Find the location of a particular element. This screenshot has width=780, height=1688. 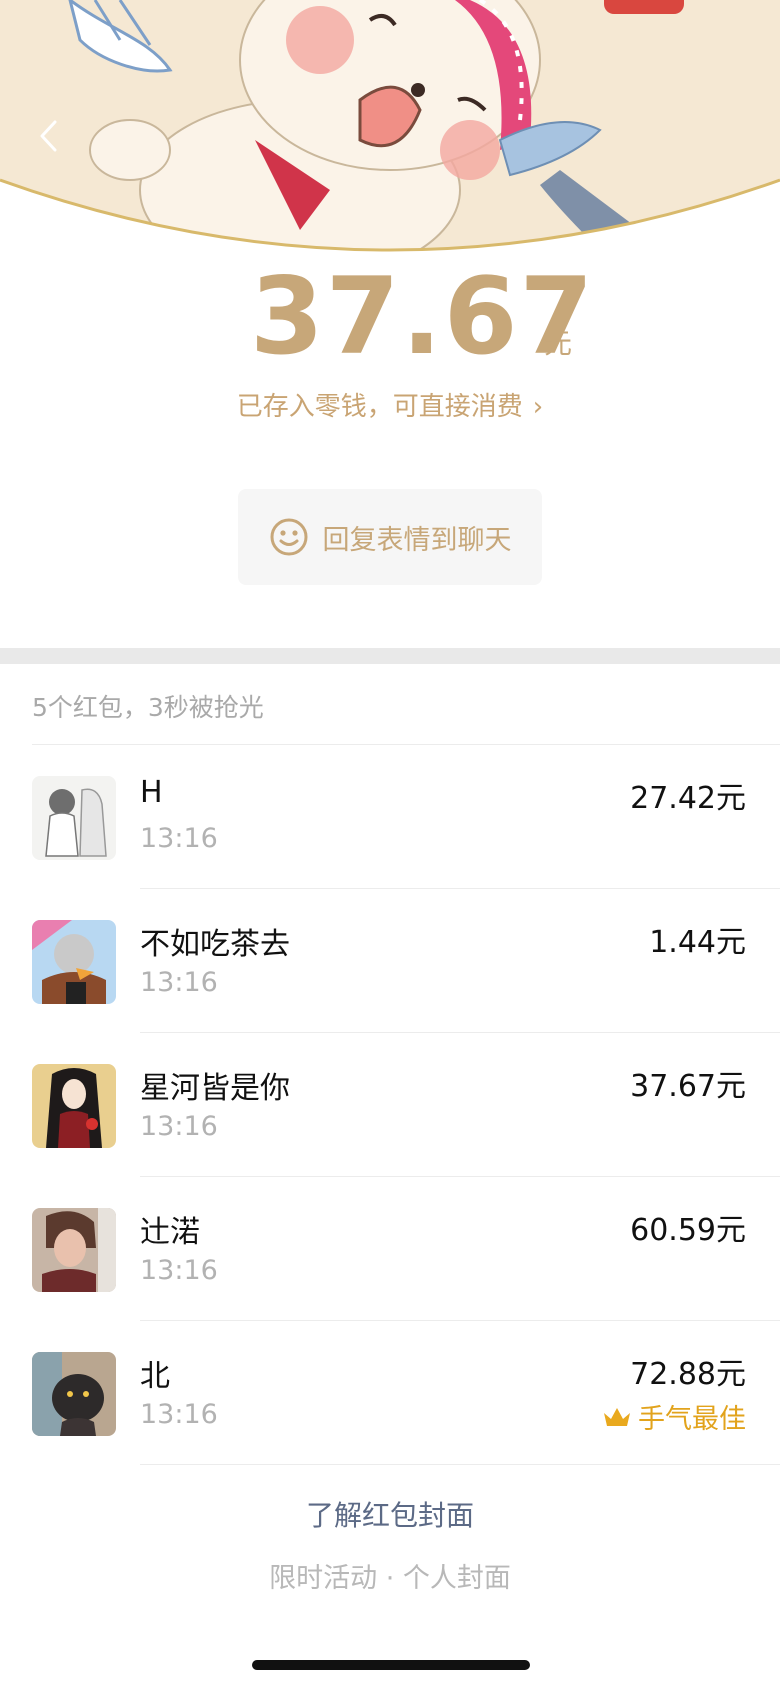

learn-cover-link: 了解红包封面 is located at coordinates (390, 1514).